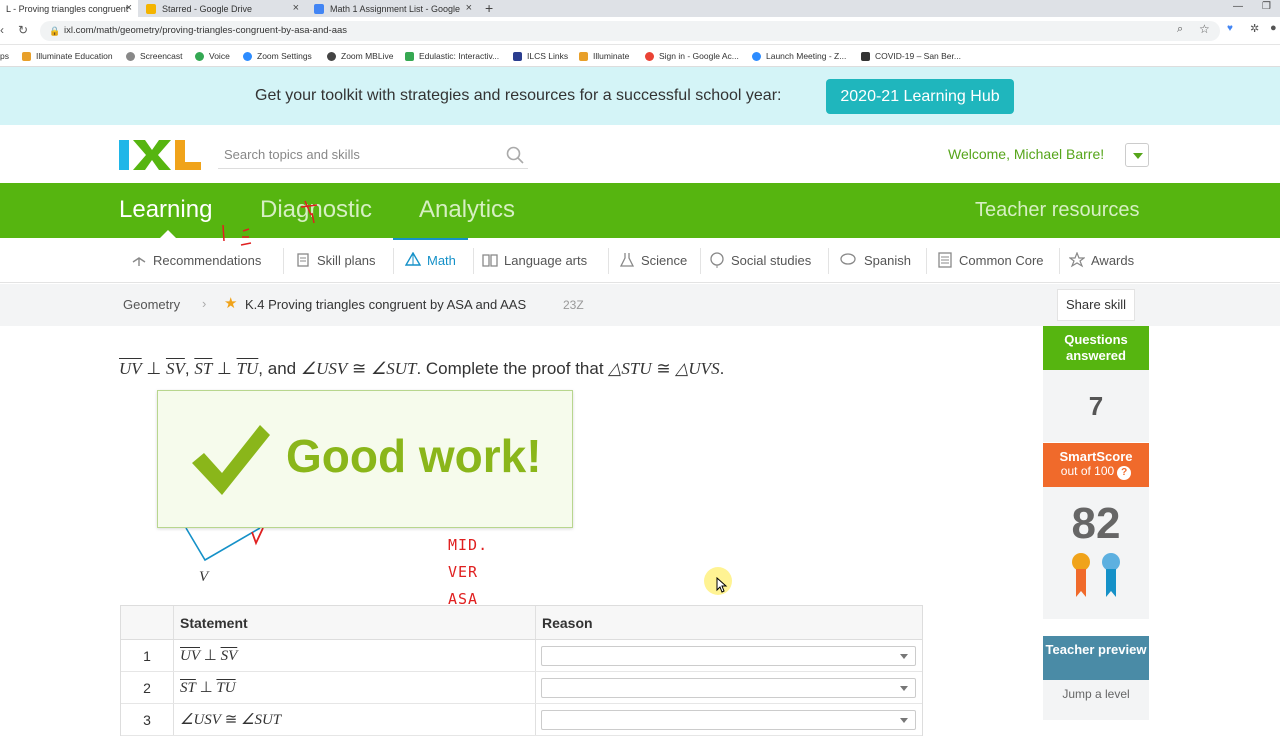 Image resolution: width=1280 pixels, height=736 pixels. Describe the element at coordinates (1096, 348) in the screenshot. I see `questions-answered-label: Questions answered` at that location.